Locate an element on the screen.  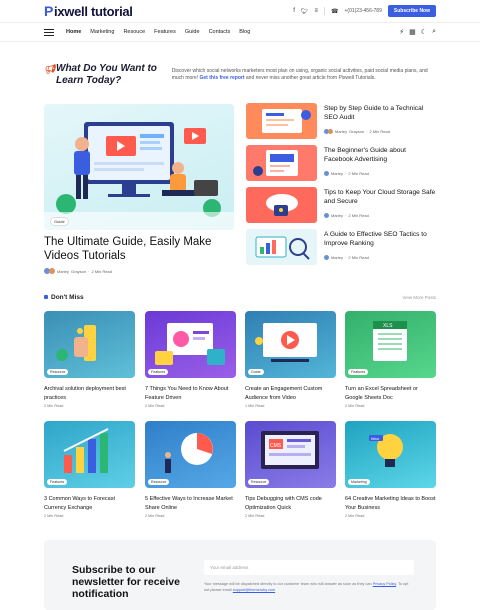
card-tag: Marketing is located at coordinates (359, 482).